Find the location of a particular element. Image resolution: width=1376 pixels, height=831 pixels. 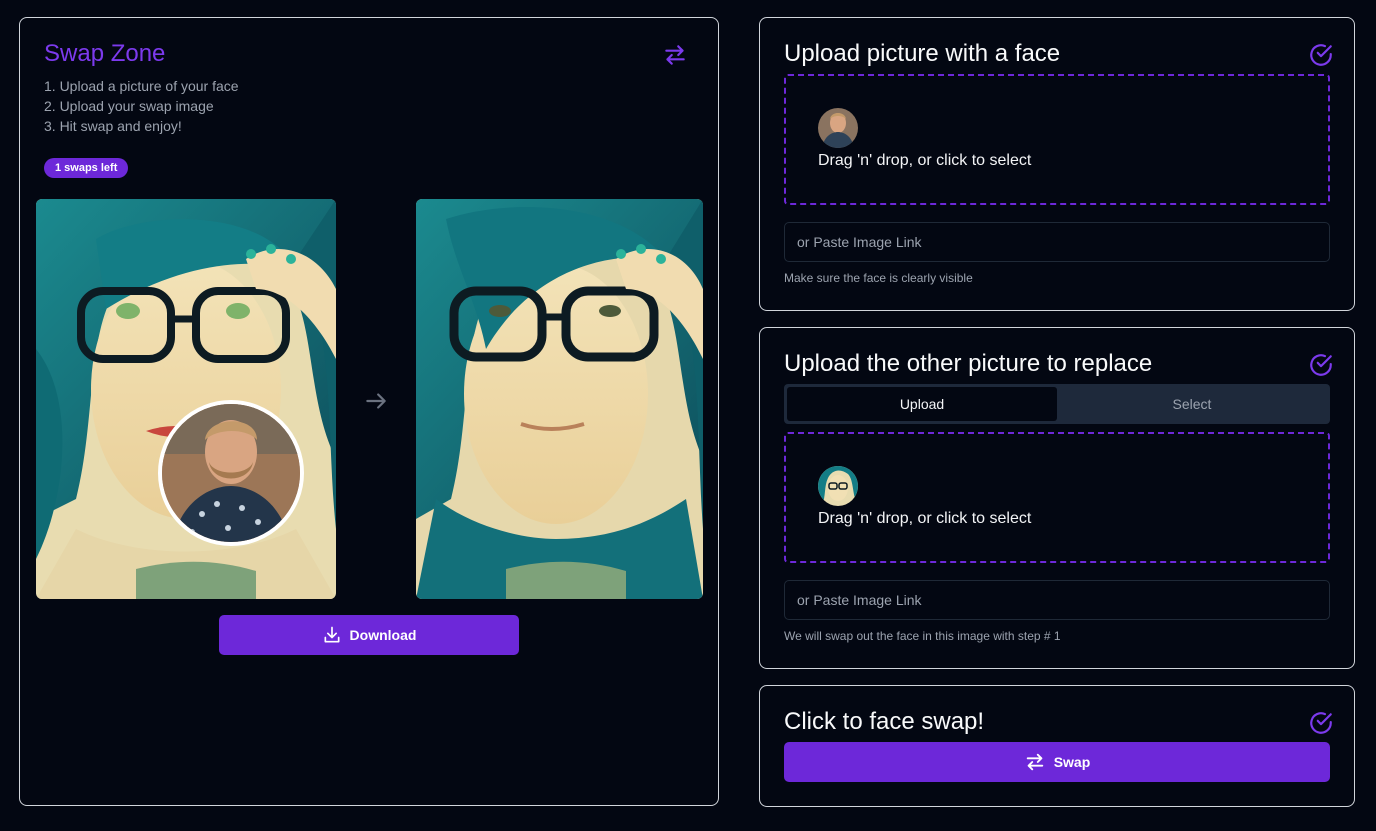

replace-image-link-input is located at coordinates (1057, 600).